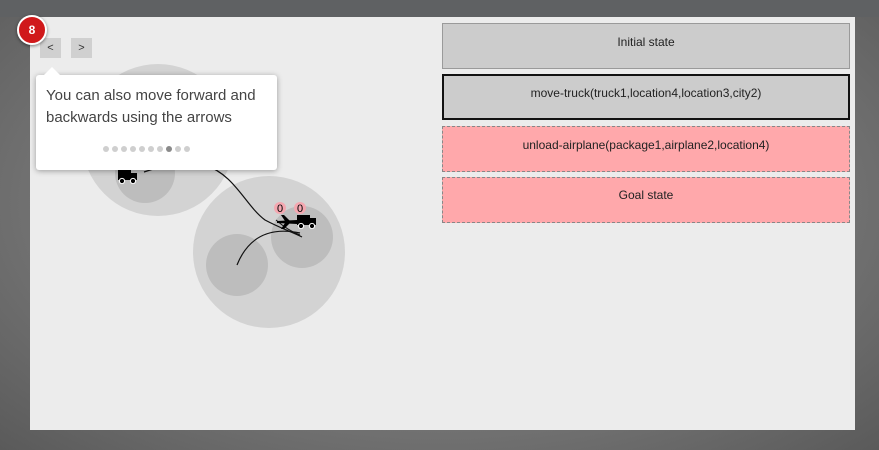  I want to click on goal-state-box: Goal state, so click(646, 200).